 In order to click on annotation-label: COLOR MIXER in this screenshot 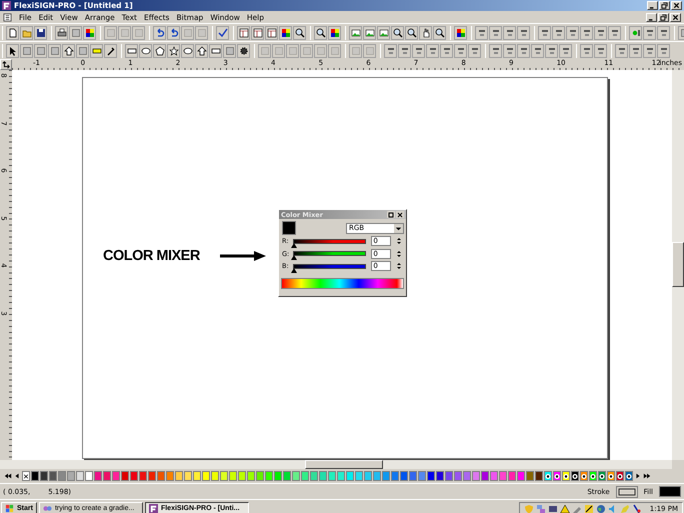, I will do `click(151, 256)`.